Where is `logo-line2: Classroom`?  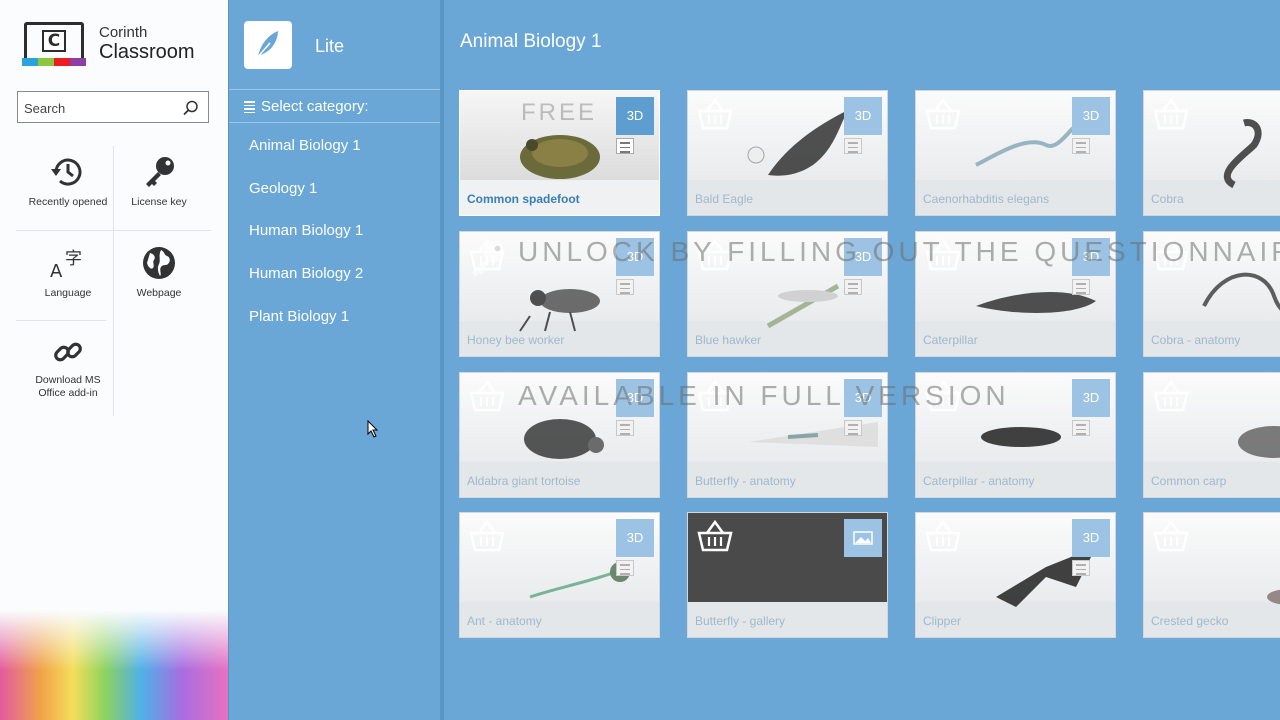 logo-line2: Classroom is located at coordinates (147, 52).